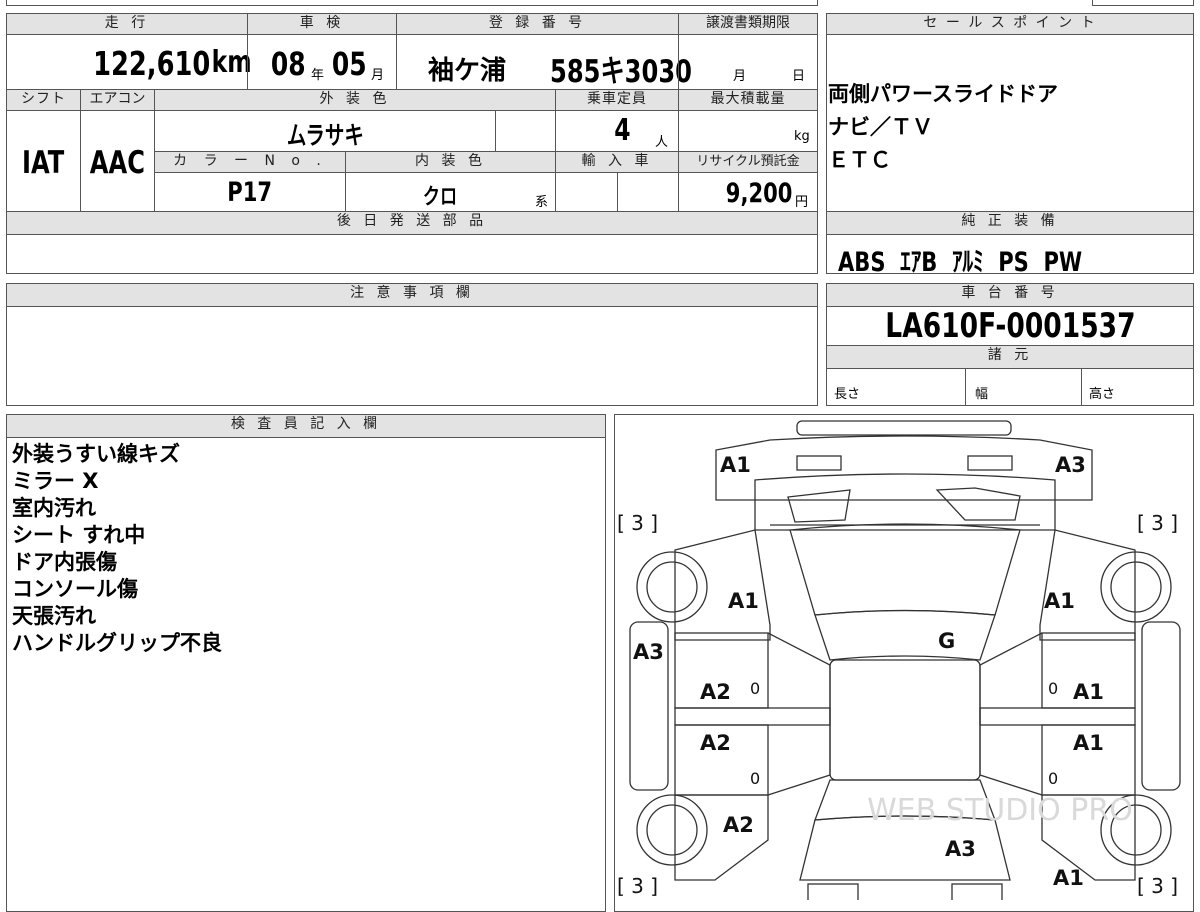 The image size is (1200, 912). What do you see at coordinates (440, 197) in the screenshot?
I see `interior-color-value: クロ` at bounding box center [440, 197].